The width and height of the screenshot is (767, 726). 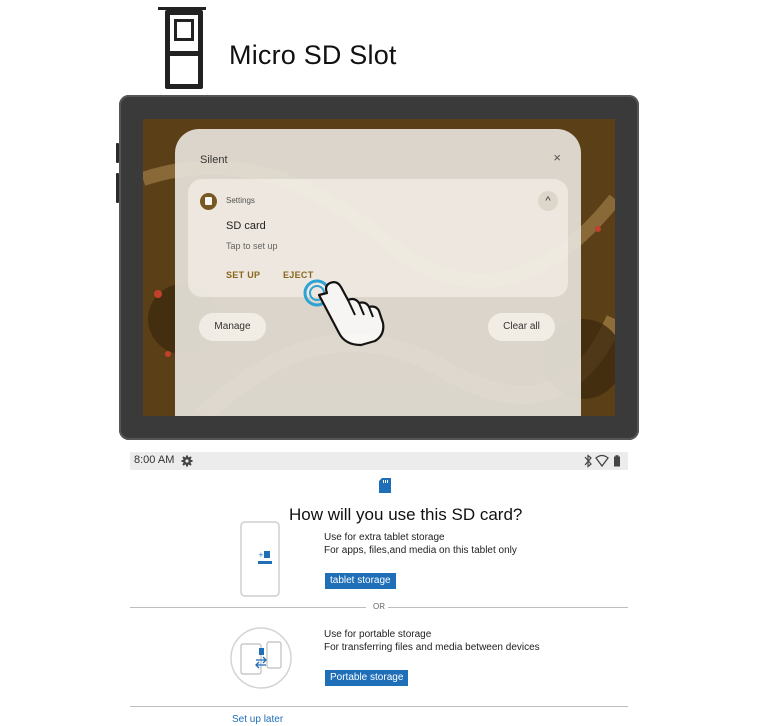 What do you see at coordinates (214, 160) in the screenshot?
I see `silent-section-label: Silent` at bounding box center [214, 160].